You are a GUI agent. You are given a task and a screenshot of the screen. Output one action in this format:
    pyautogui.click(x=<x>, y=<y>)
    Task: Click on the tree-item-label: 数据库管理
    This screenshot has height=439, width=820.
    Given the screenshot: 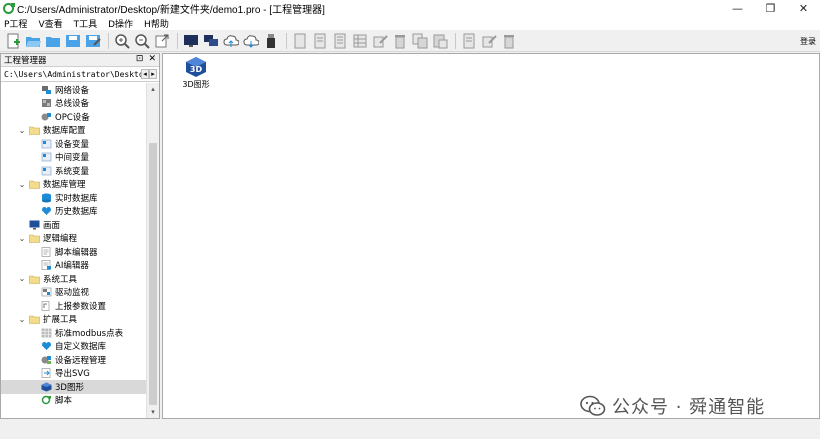 What is the action you would take?
    pyautogui.click(x=64, y=185)
    